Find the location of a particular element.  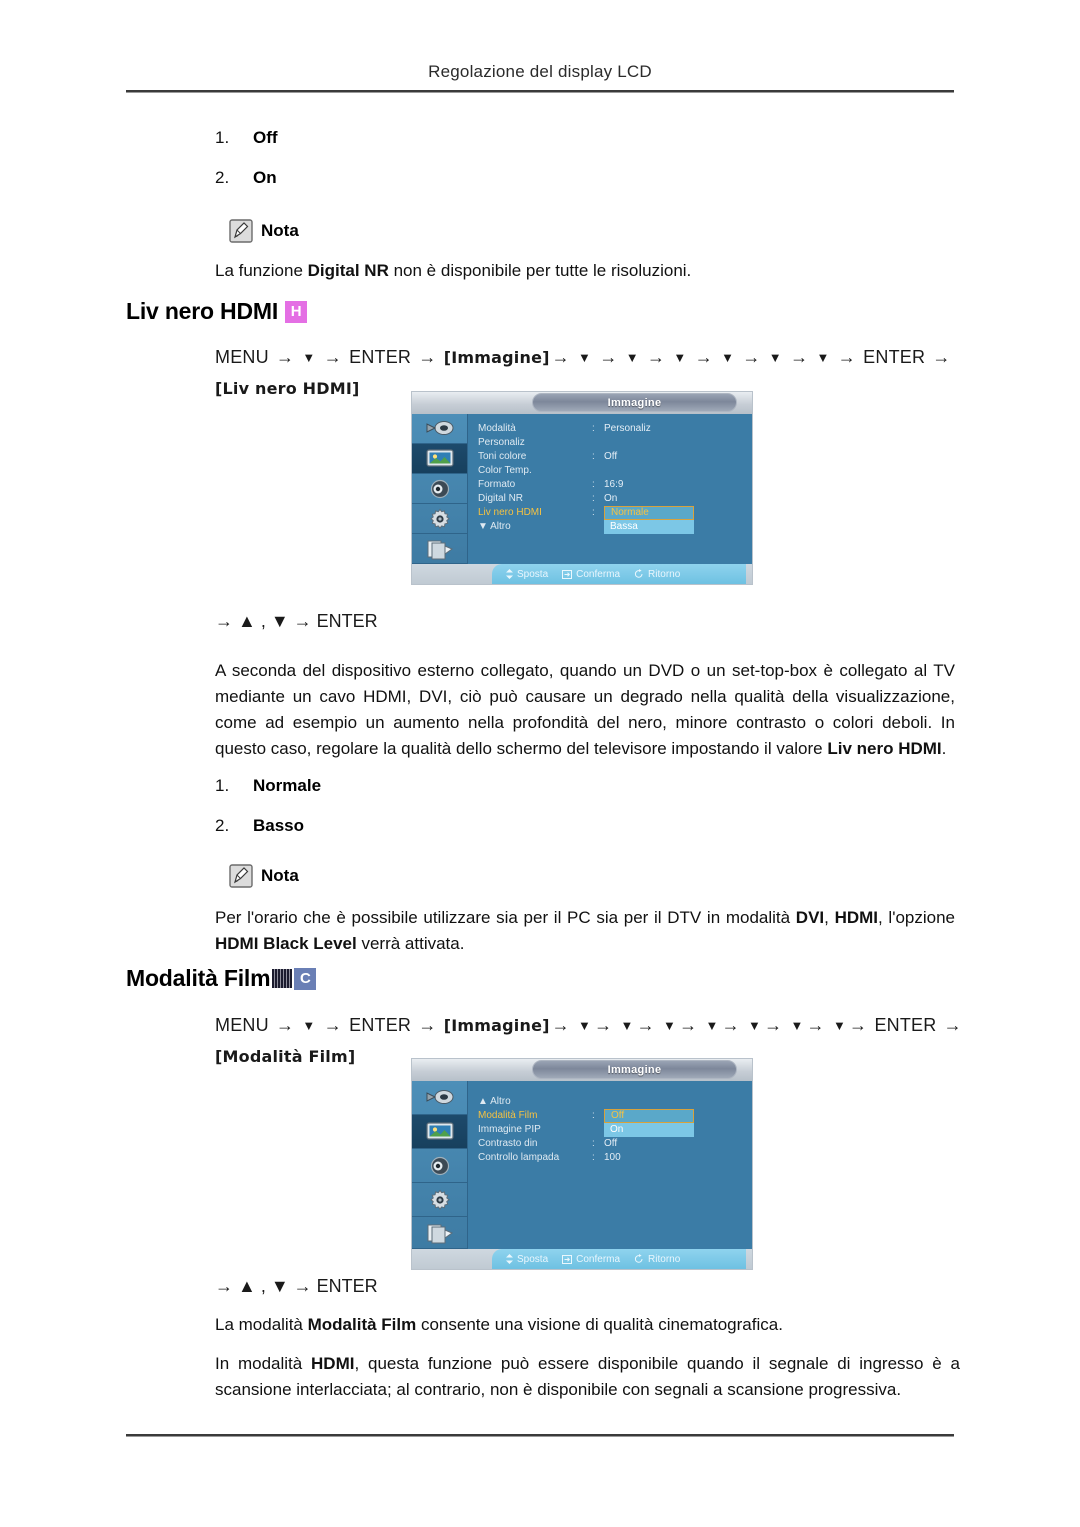

osd-dropdown: Normale Bassa is located at coordinates (649, 520).